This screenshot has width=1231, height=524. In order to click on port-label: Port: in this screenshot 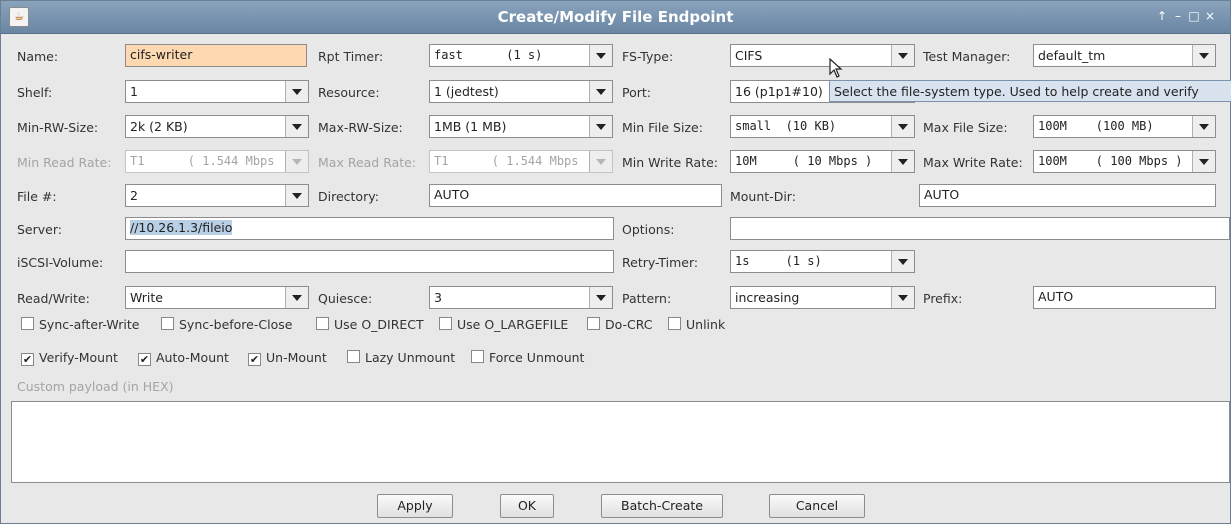, I will do `click(636, 92)`.